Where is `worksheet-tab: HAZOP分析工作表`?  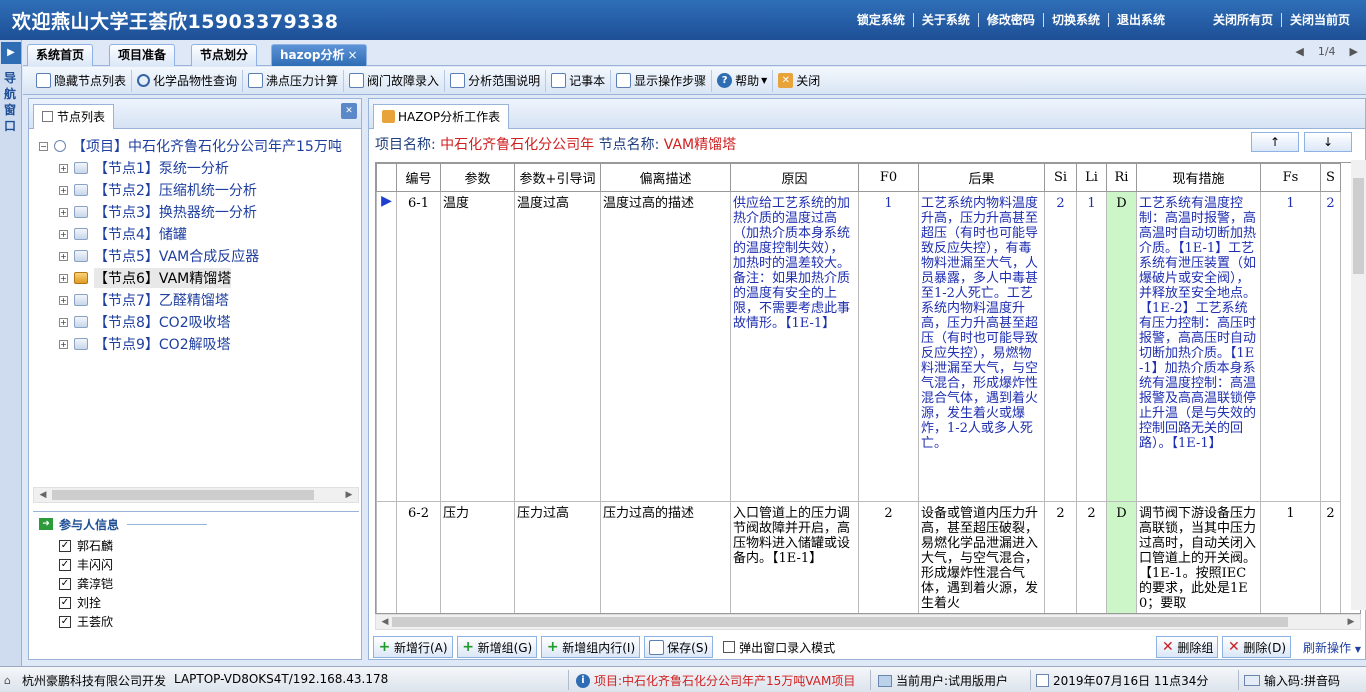 worksheet-tab: HAZOP分析工作表 is located at coordinates (441, 116).